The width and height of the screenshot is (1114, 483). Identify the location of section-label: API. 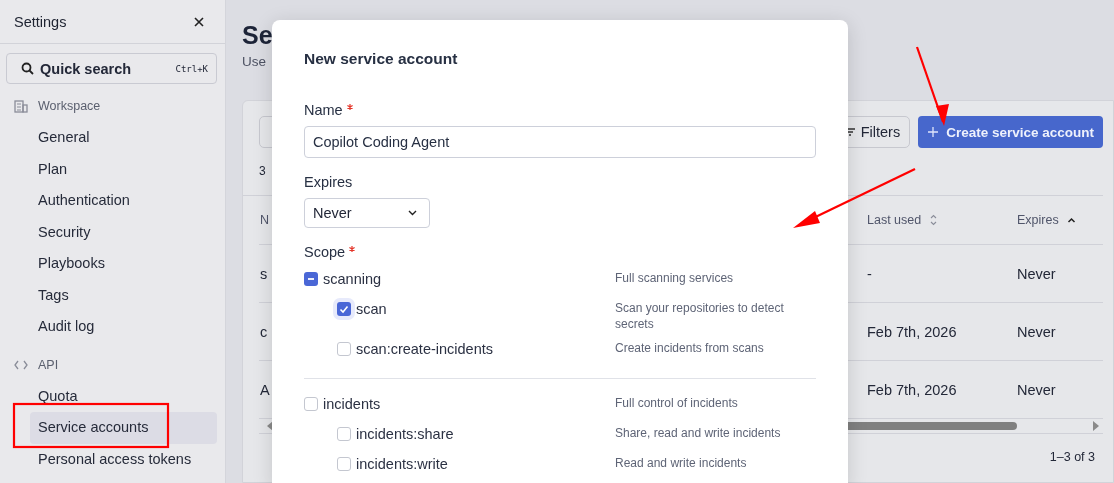
(48, 364).